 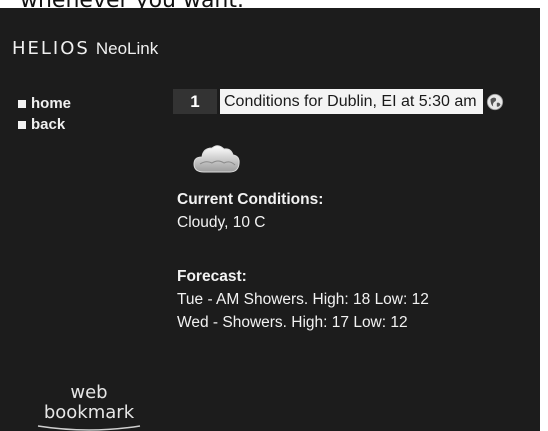 I want to click on nav-item-label: home, so click(x=51, y=103).